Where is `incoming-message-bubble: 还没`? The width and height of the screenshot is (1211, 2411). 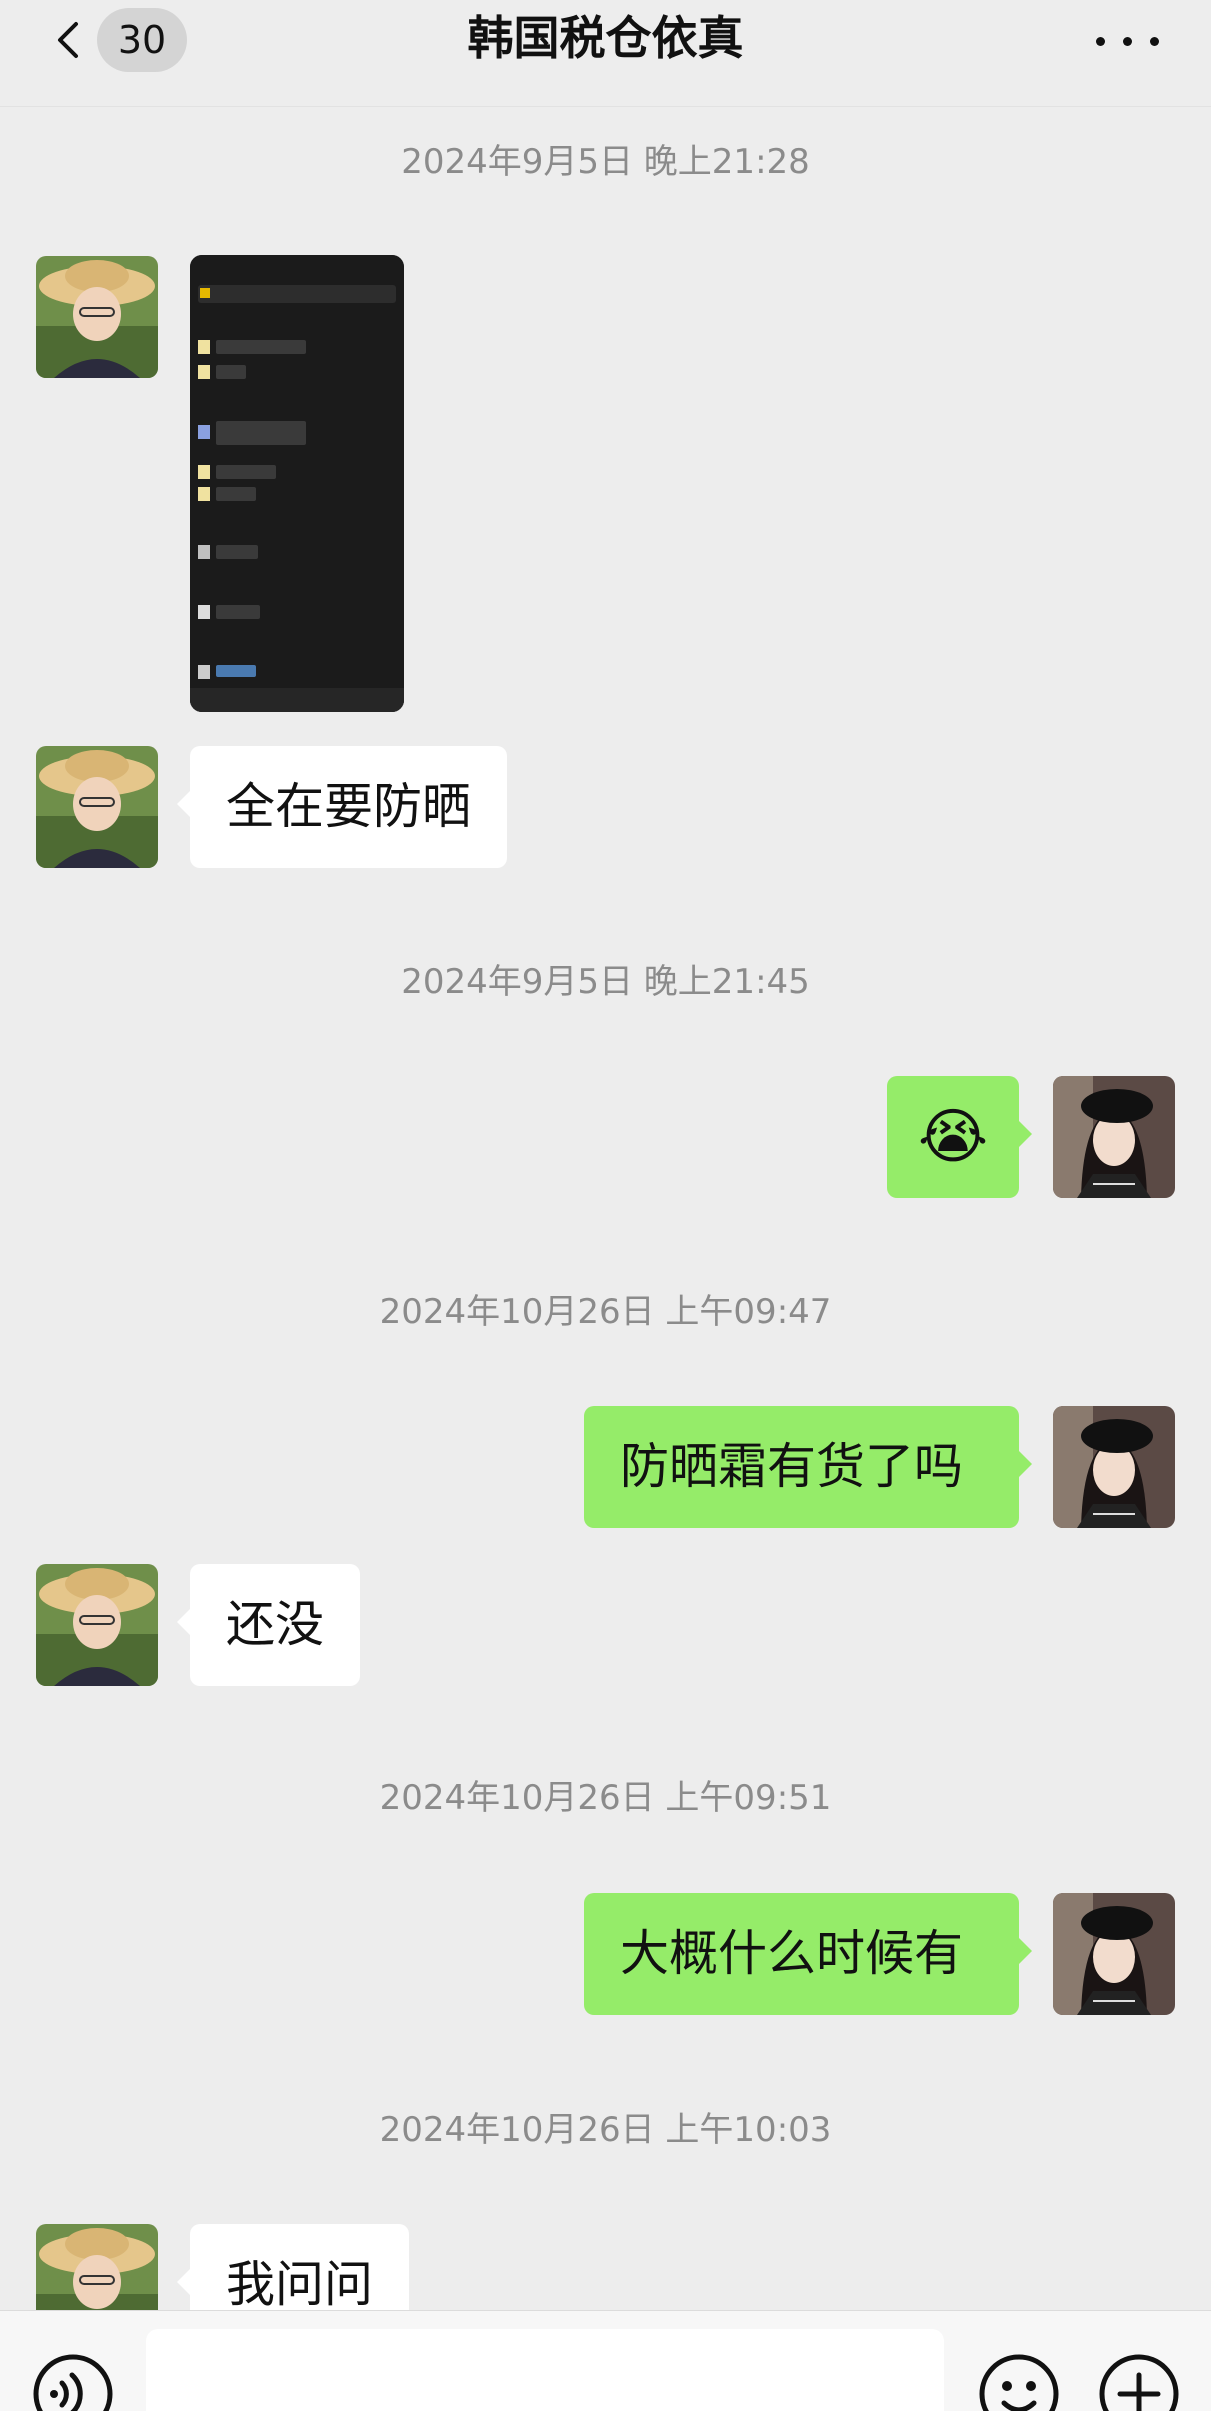 incoming-message-bubble: 还没 is located at coordinates (268, 1625).